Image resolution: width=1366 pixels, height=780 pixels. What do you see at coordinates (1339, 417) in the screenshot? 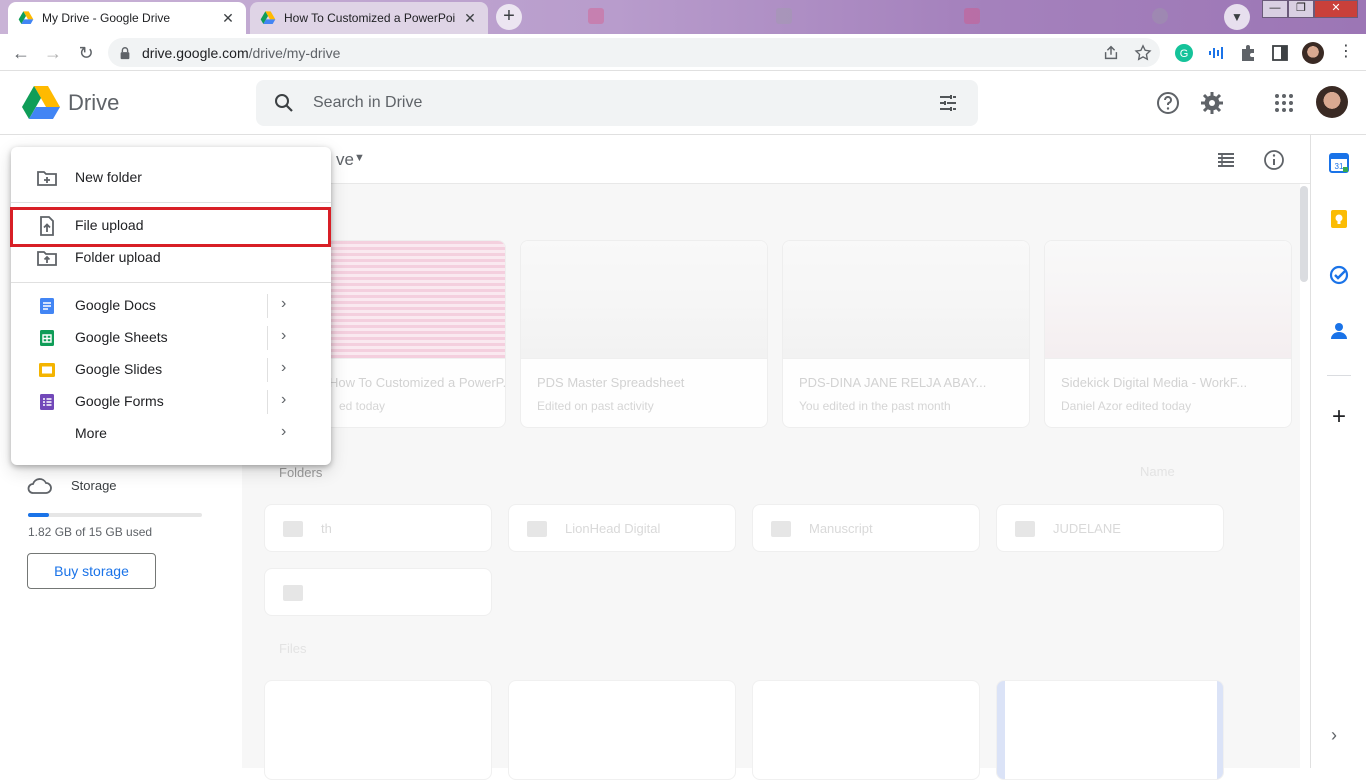
I see `add-addon-icon: +` at bounding box center [1339, 417].